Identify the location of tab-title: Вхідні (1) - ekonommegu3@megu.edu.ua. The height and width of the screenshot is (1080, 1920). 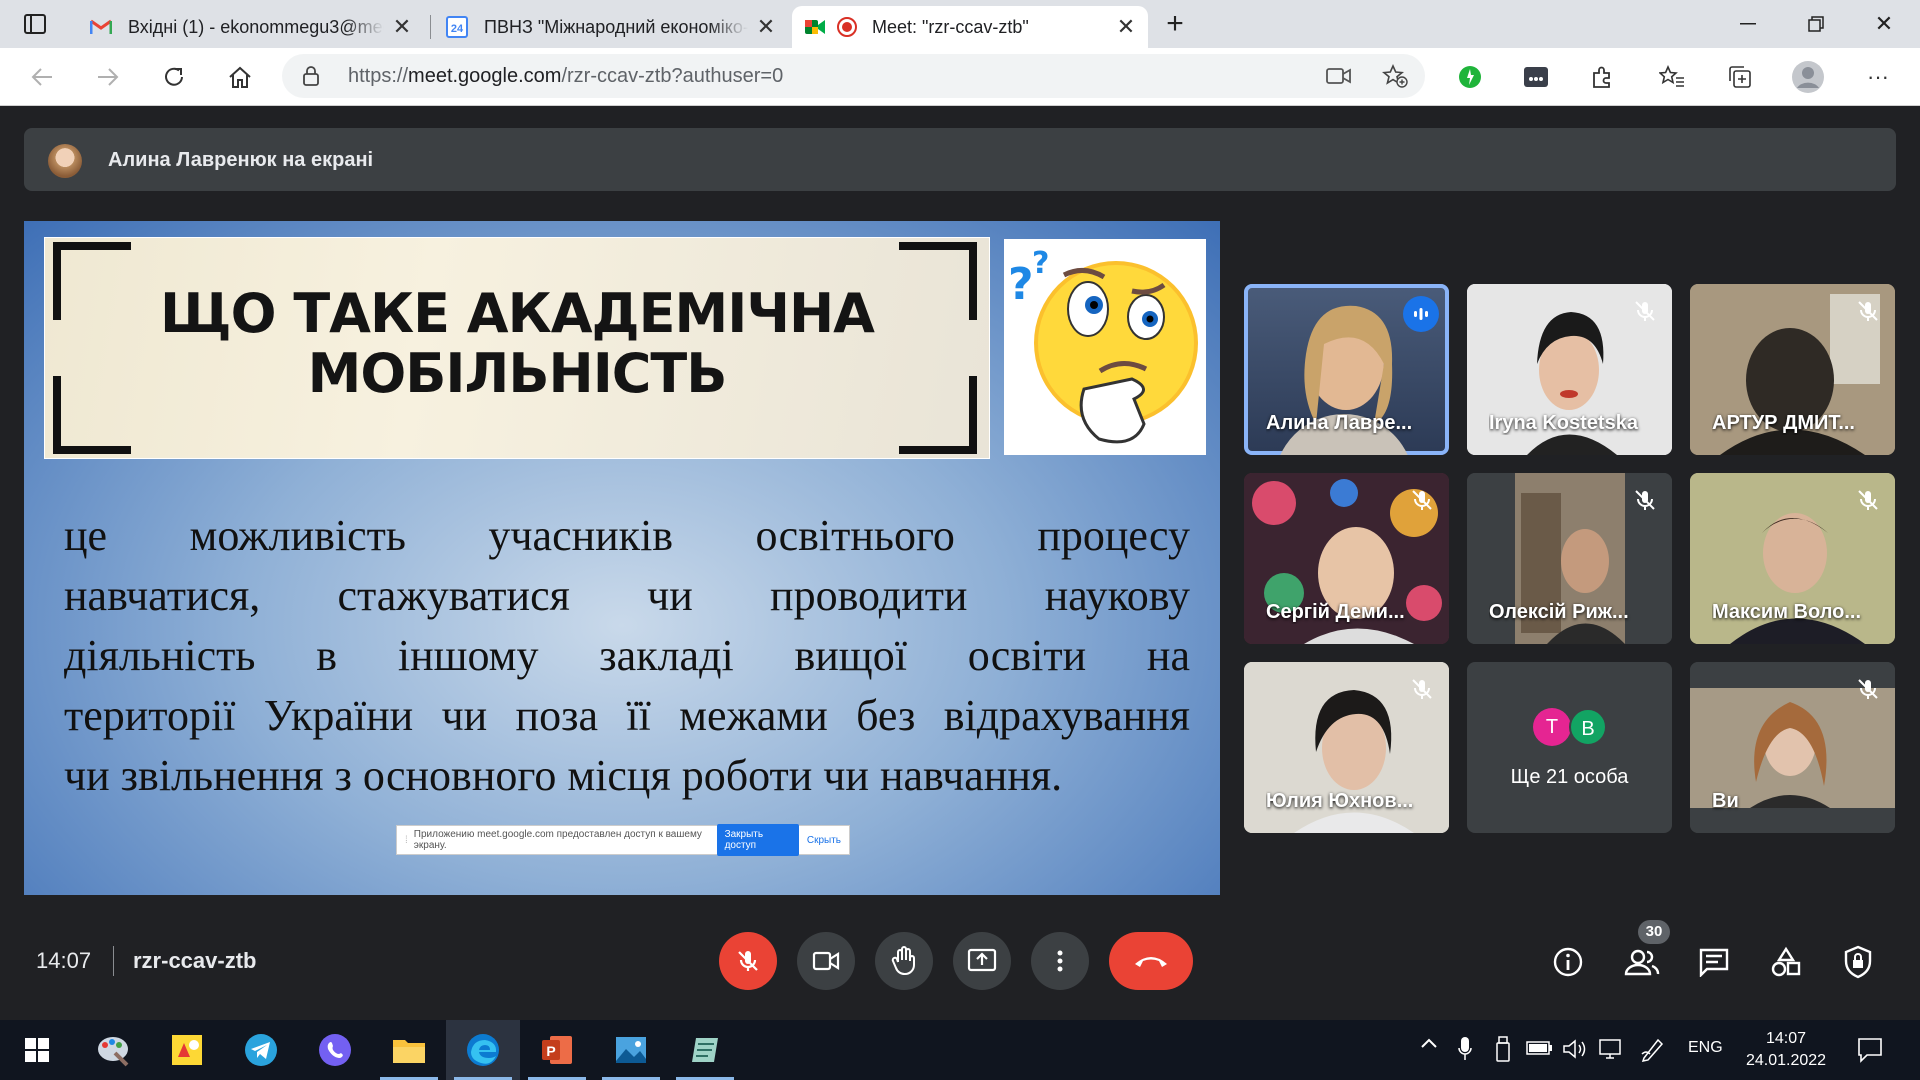
(256, 26).